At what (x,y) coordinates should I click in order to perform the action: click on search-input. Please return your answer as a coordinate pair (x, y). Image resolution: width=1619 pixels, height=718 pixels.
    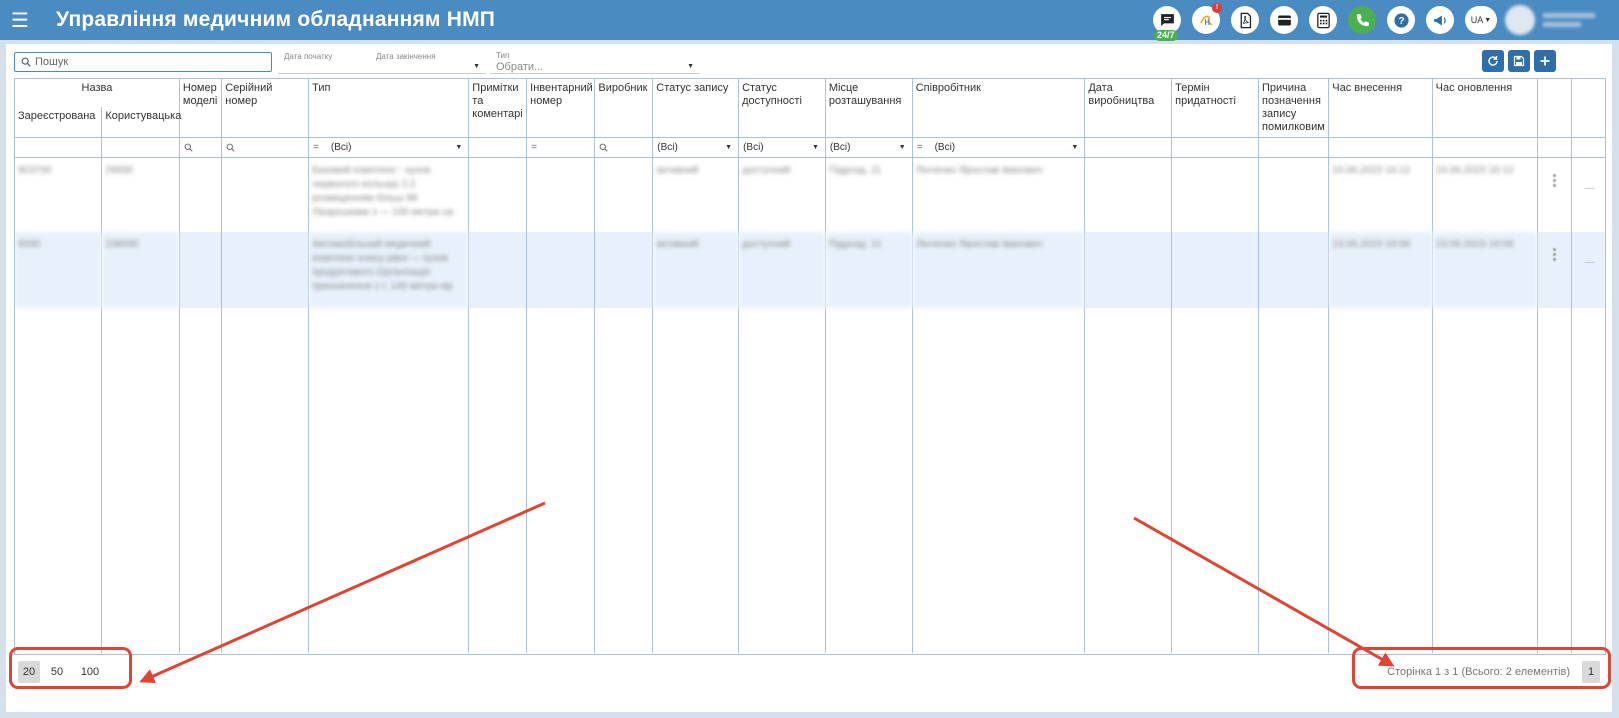
    Looking at the image, I should click on (150, 62).